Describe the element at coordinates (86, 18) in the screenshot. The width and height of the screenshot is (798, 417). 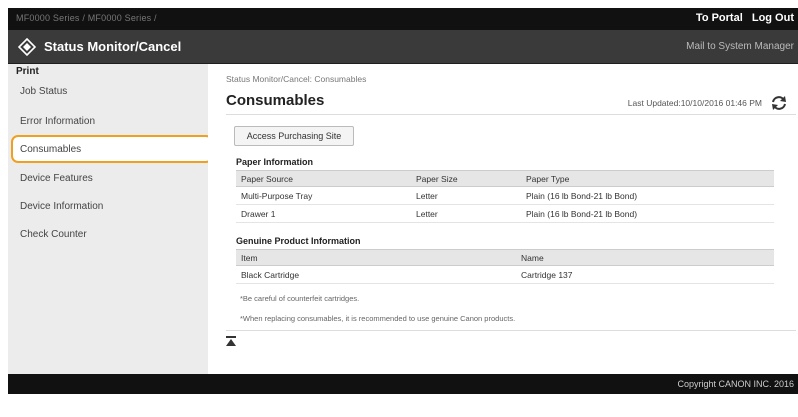
I see `device-model: MF0000 Series / MF0000 Series /` at that location.